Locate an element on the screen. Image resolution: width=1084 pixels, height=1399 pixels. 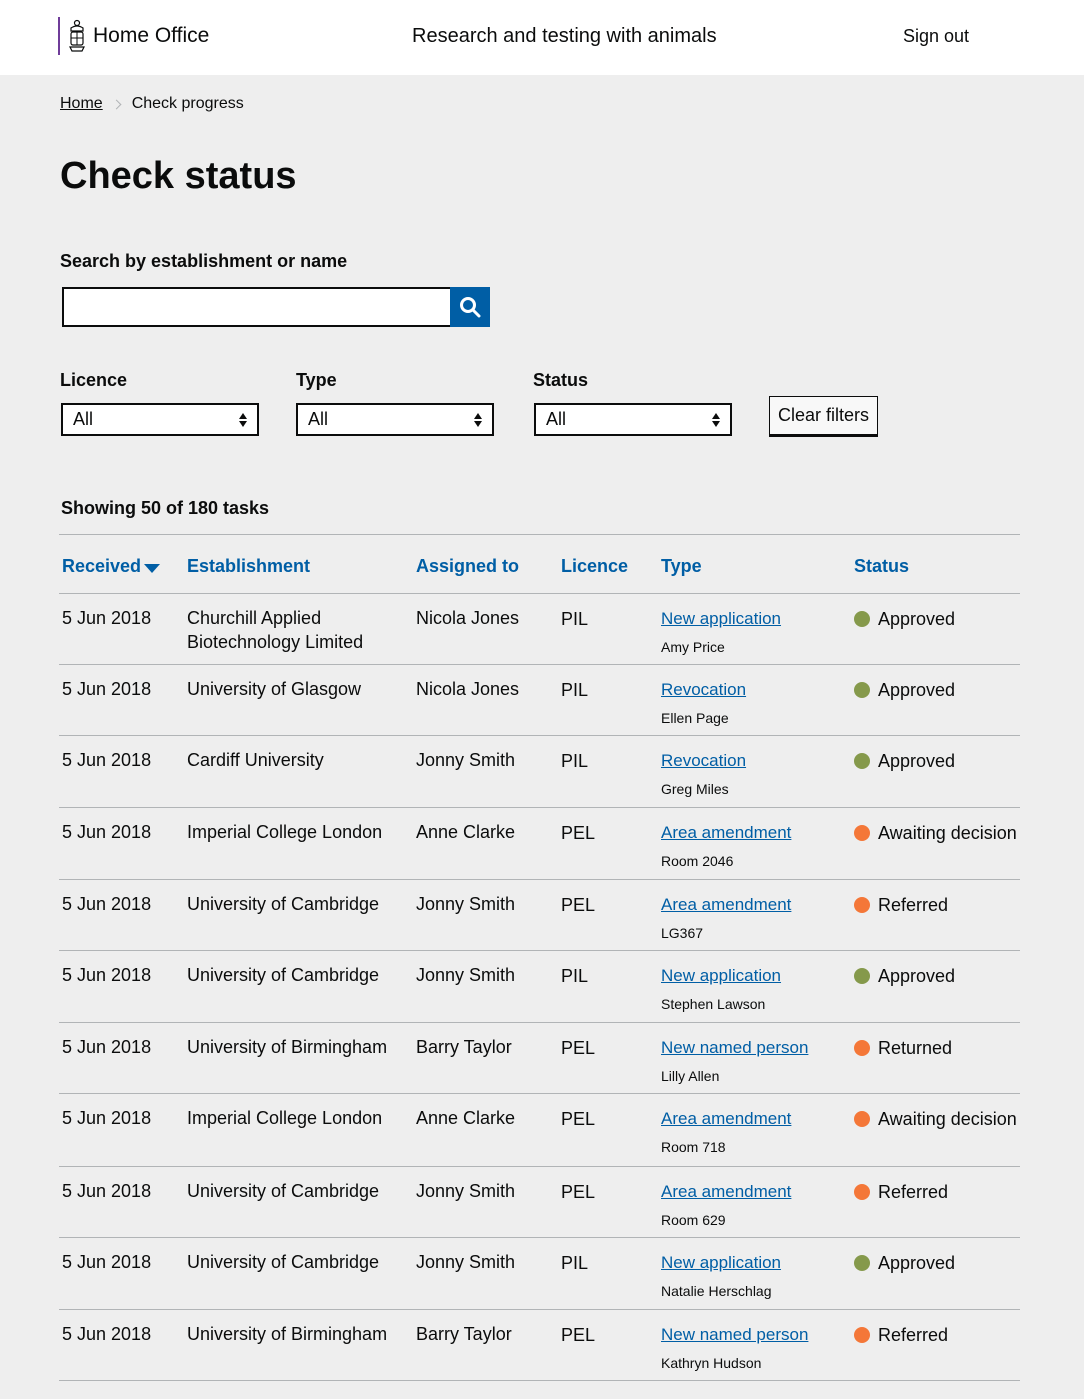
royal-crest-icon is located at coordinates (77, 35).